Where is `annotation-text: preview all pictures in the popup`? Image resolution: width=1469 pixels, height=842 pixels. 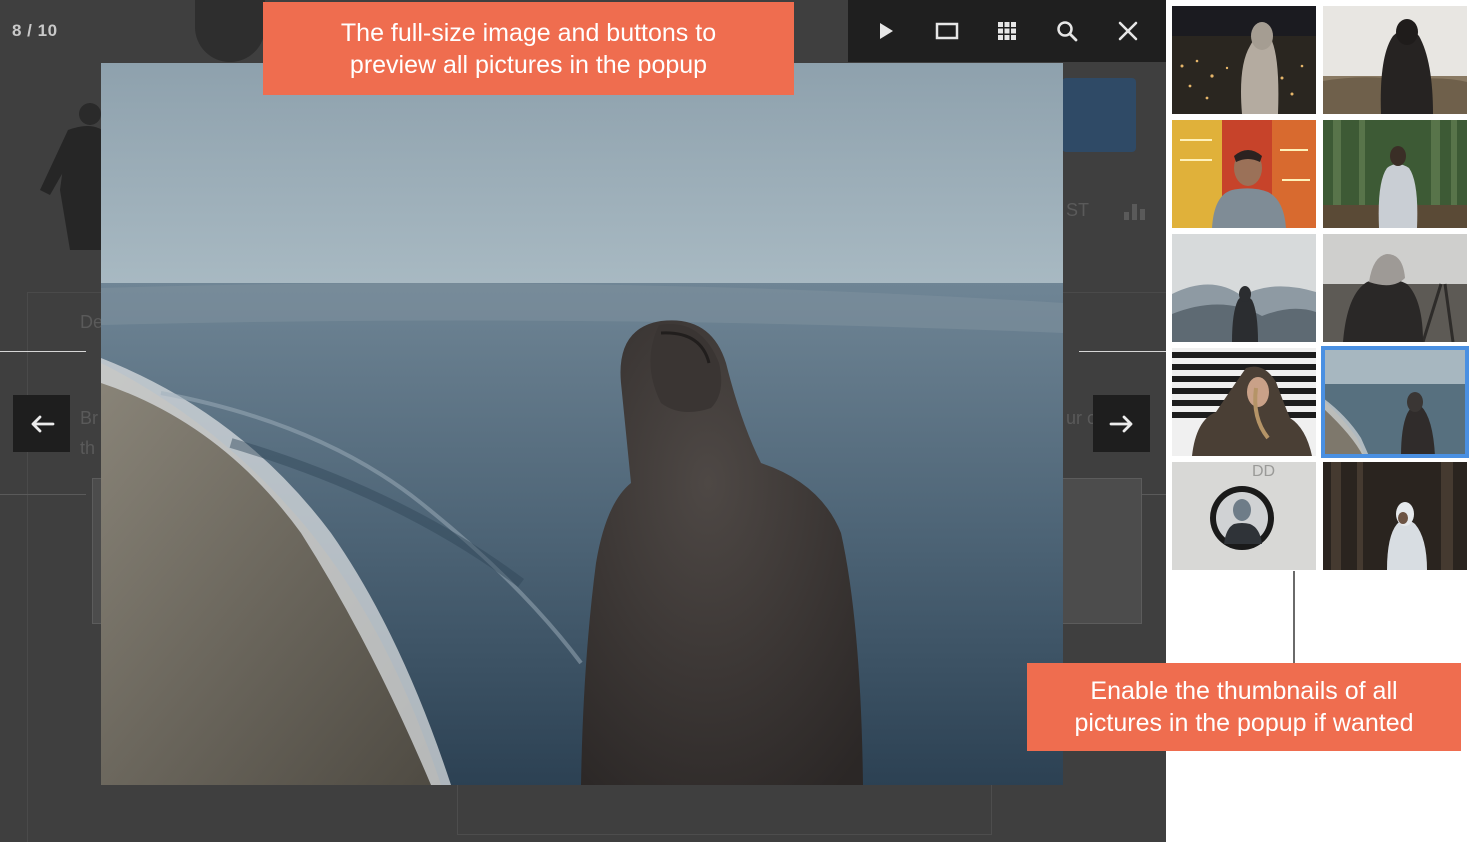
annotation-text: preview all pictures in the popup is located at coordinates (528, 64).